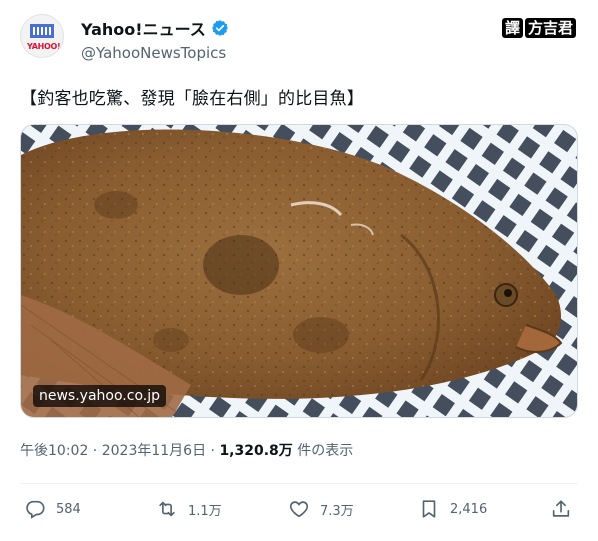 Image resolution: width=598 pixels, height=541 pixels. I want to click on avatar: YAHOO!, so click(42, 36).